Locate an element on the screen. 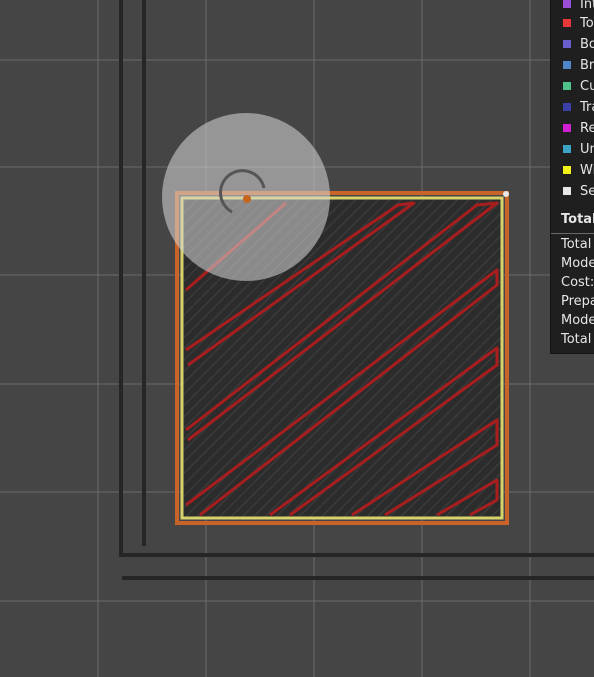  legend-item: Bo is located at coordinates (572, 44).